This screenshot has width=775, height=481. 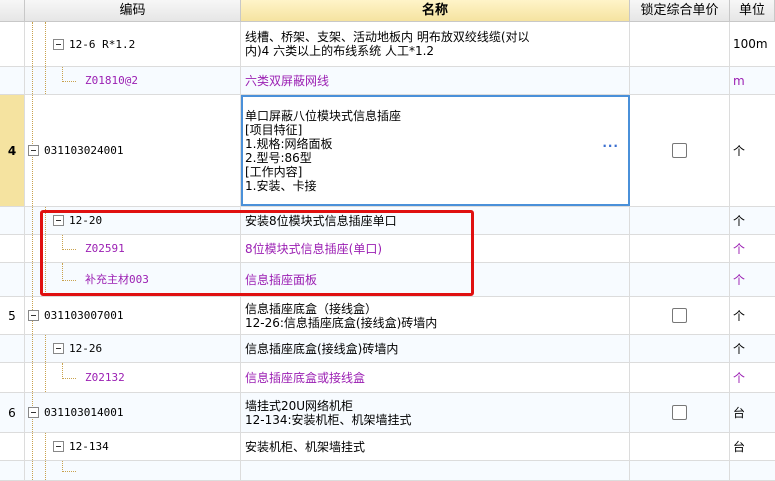 I want to click on code-cell: 12-6 R*1.2, so click(x=133, y=44).